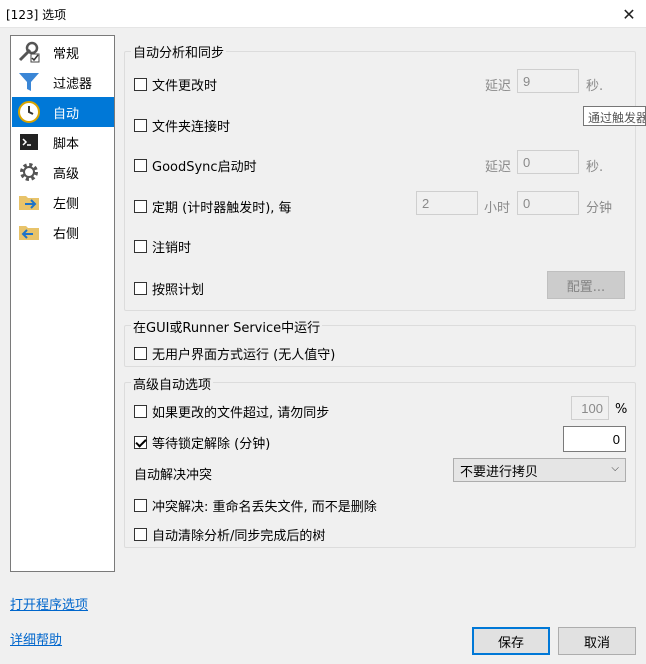 This screenshot has height=664, width=646. Describe the element at coordinates (614, 116) in the screenshot. I see `trigger-tooltip: 通过触发器` at that location.